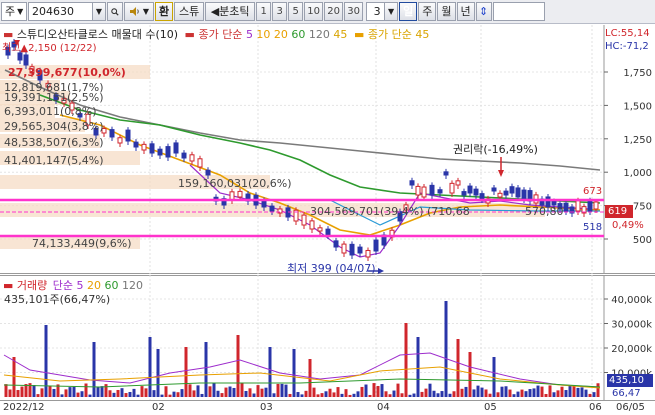 The width and height of the screenshot is (655, 415). What do you see at coordinates (279, 34) in the screenshot?
I see `ma-period-20: 20` at bounding box center [279, 34].